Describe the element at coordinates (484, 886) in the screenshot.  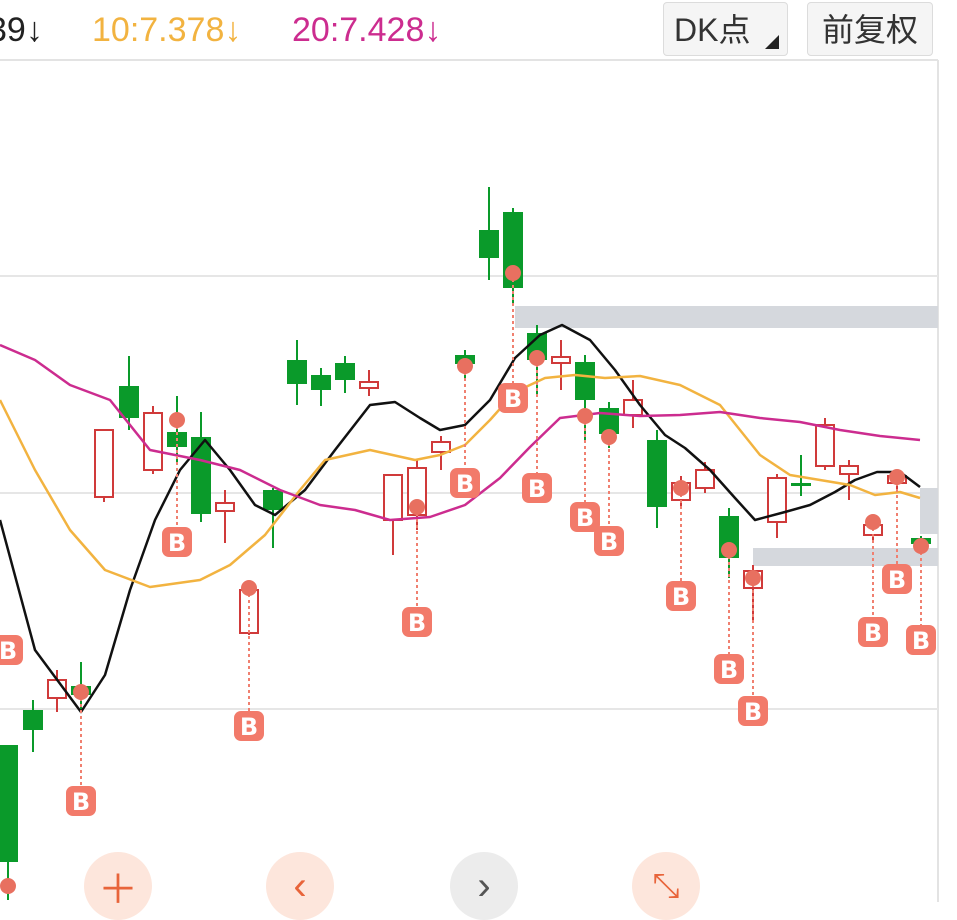
I see `next-button: ›` at that location.